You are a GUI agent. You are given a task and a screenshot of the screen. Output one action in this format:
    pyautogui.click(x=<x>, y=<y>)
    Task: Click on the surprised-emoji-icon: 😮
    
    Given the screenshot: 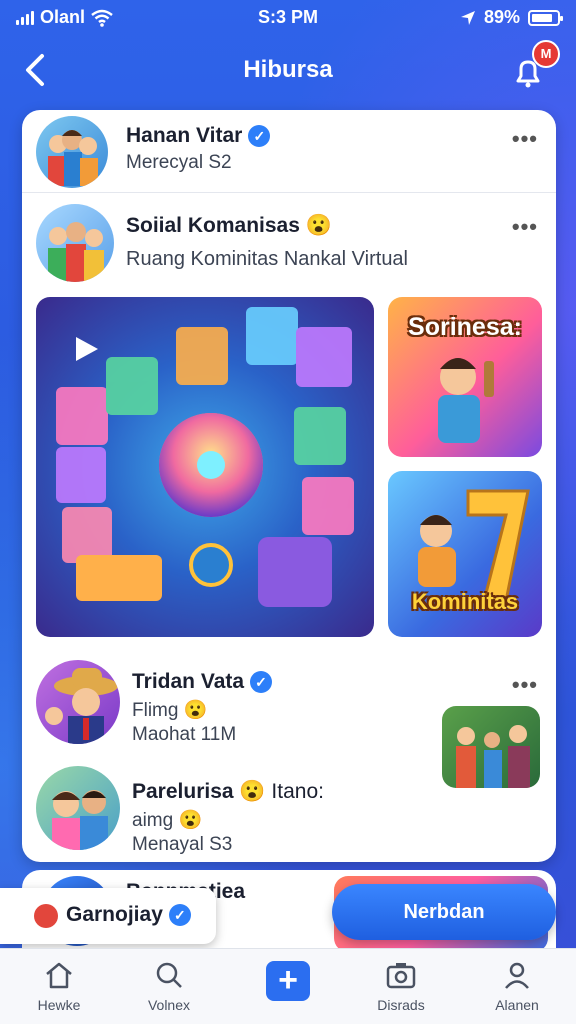 What is the action you would take?
    pyautogui.click(x=318, y=225)
    